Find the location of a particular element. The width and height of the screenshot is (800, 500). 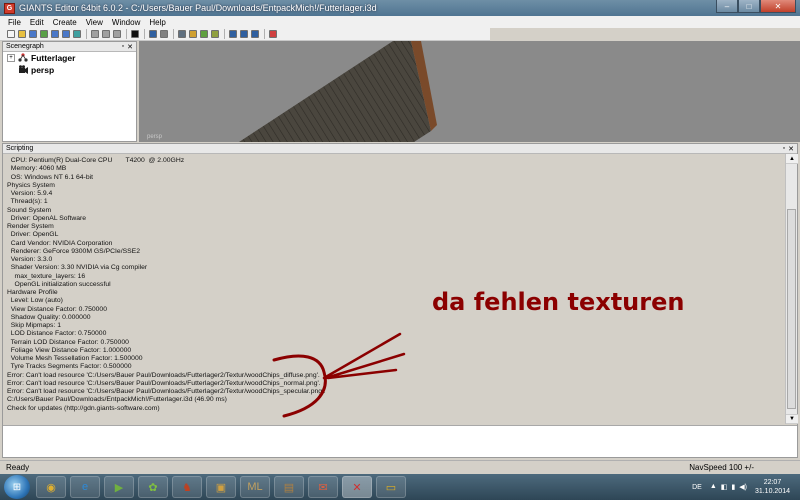

camera-icon-glyph is located at coordinates (182, 34).